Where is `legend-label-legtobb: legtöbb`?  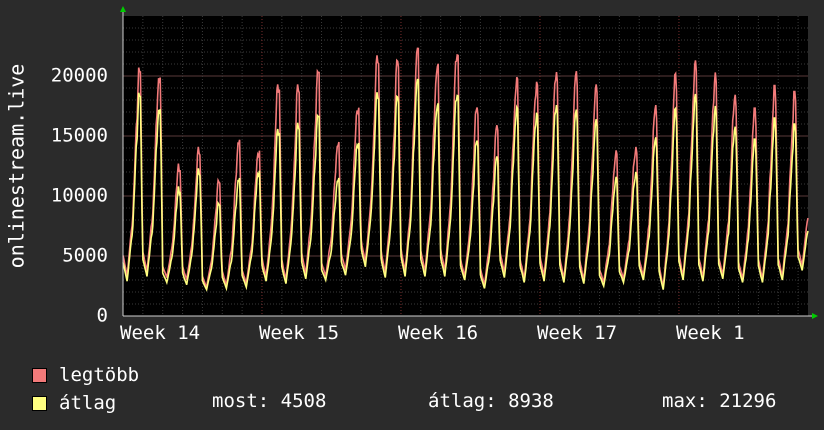
legend-label-legtobb: legtöbb is located at coordinates (99, 375).